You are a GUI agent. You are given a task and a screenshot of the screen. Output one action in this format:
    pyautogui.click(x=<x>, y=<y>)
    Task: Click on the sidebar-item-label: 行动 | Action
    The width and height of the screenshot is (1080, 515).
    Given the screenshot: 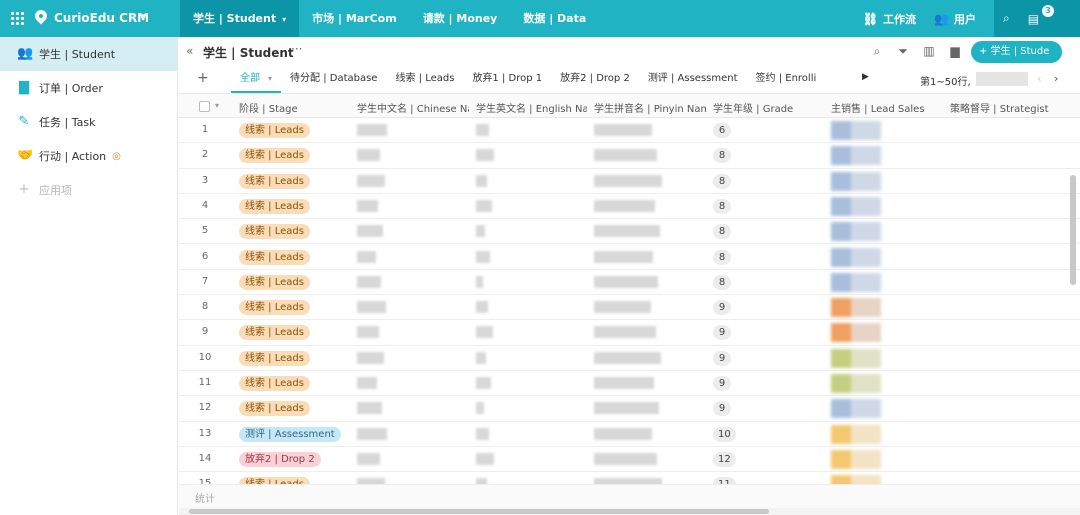 What is the action you would take?
    pyautogui.click(x=73, y=156)
    